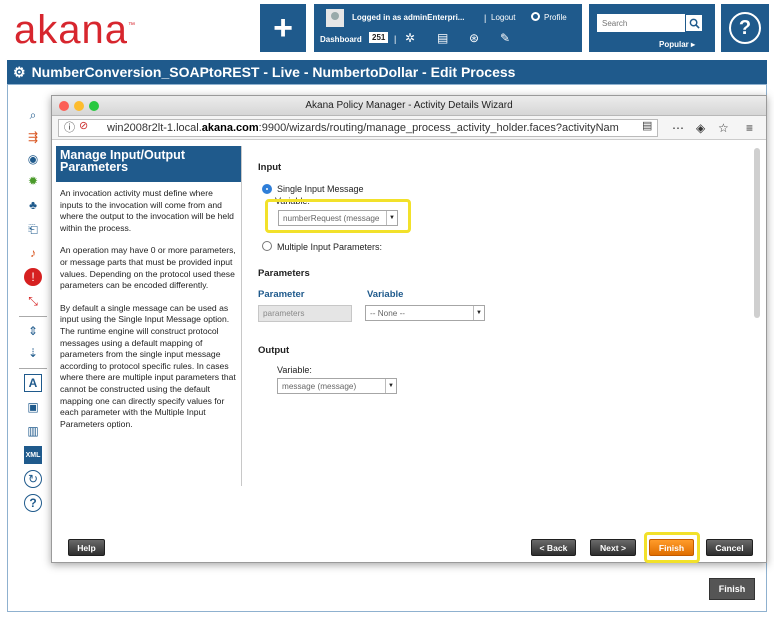 This screenshot has height=619, width=774. What do you see at coordinates (678, 128) in the screenshot?
I see `more-icon: ⋯` at bounding box center [678, 128].